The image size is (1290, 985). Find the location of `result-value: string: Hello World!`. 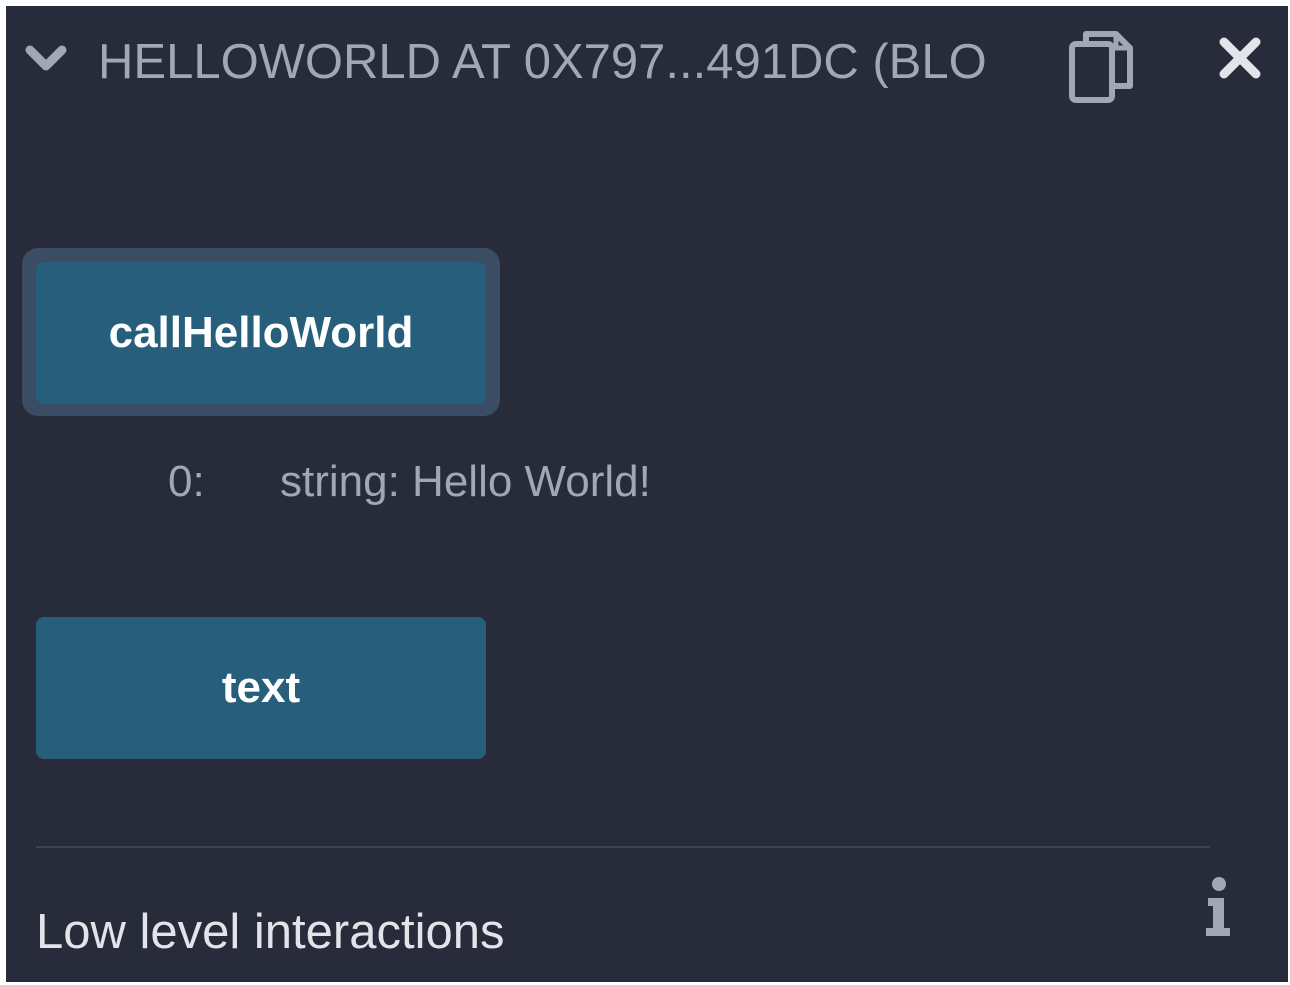

result-value: string: Hello World! is located at coordinates (465, 481).